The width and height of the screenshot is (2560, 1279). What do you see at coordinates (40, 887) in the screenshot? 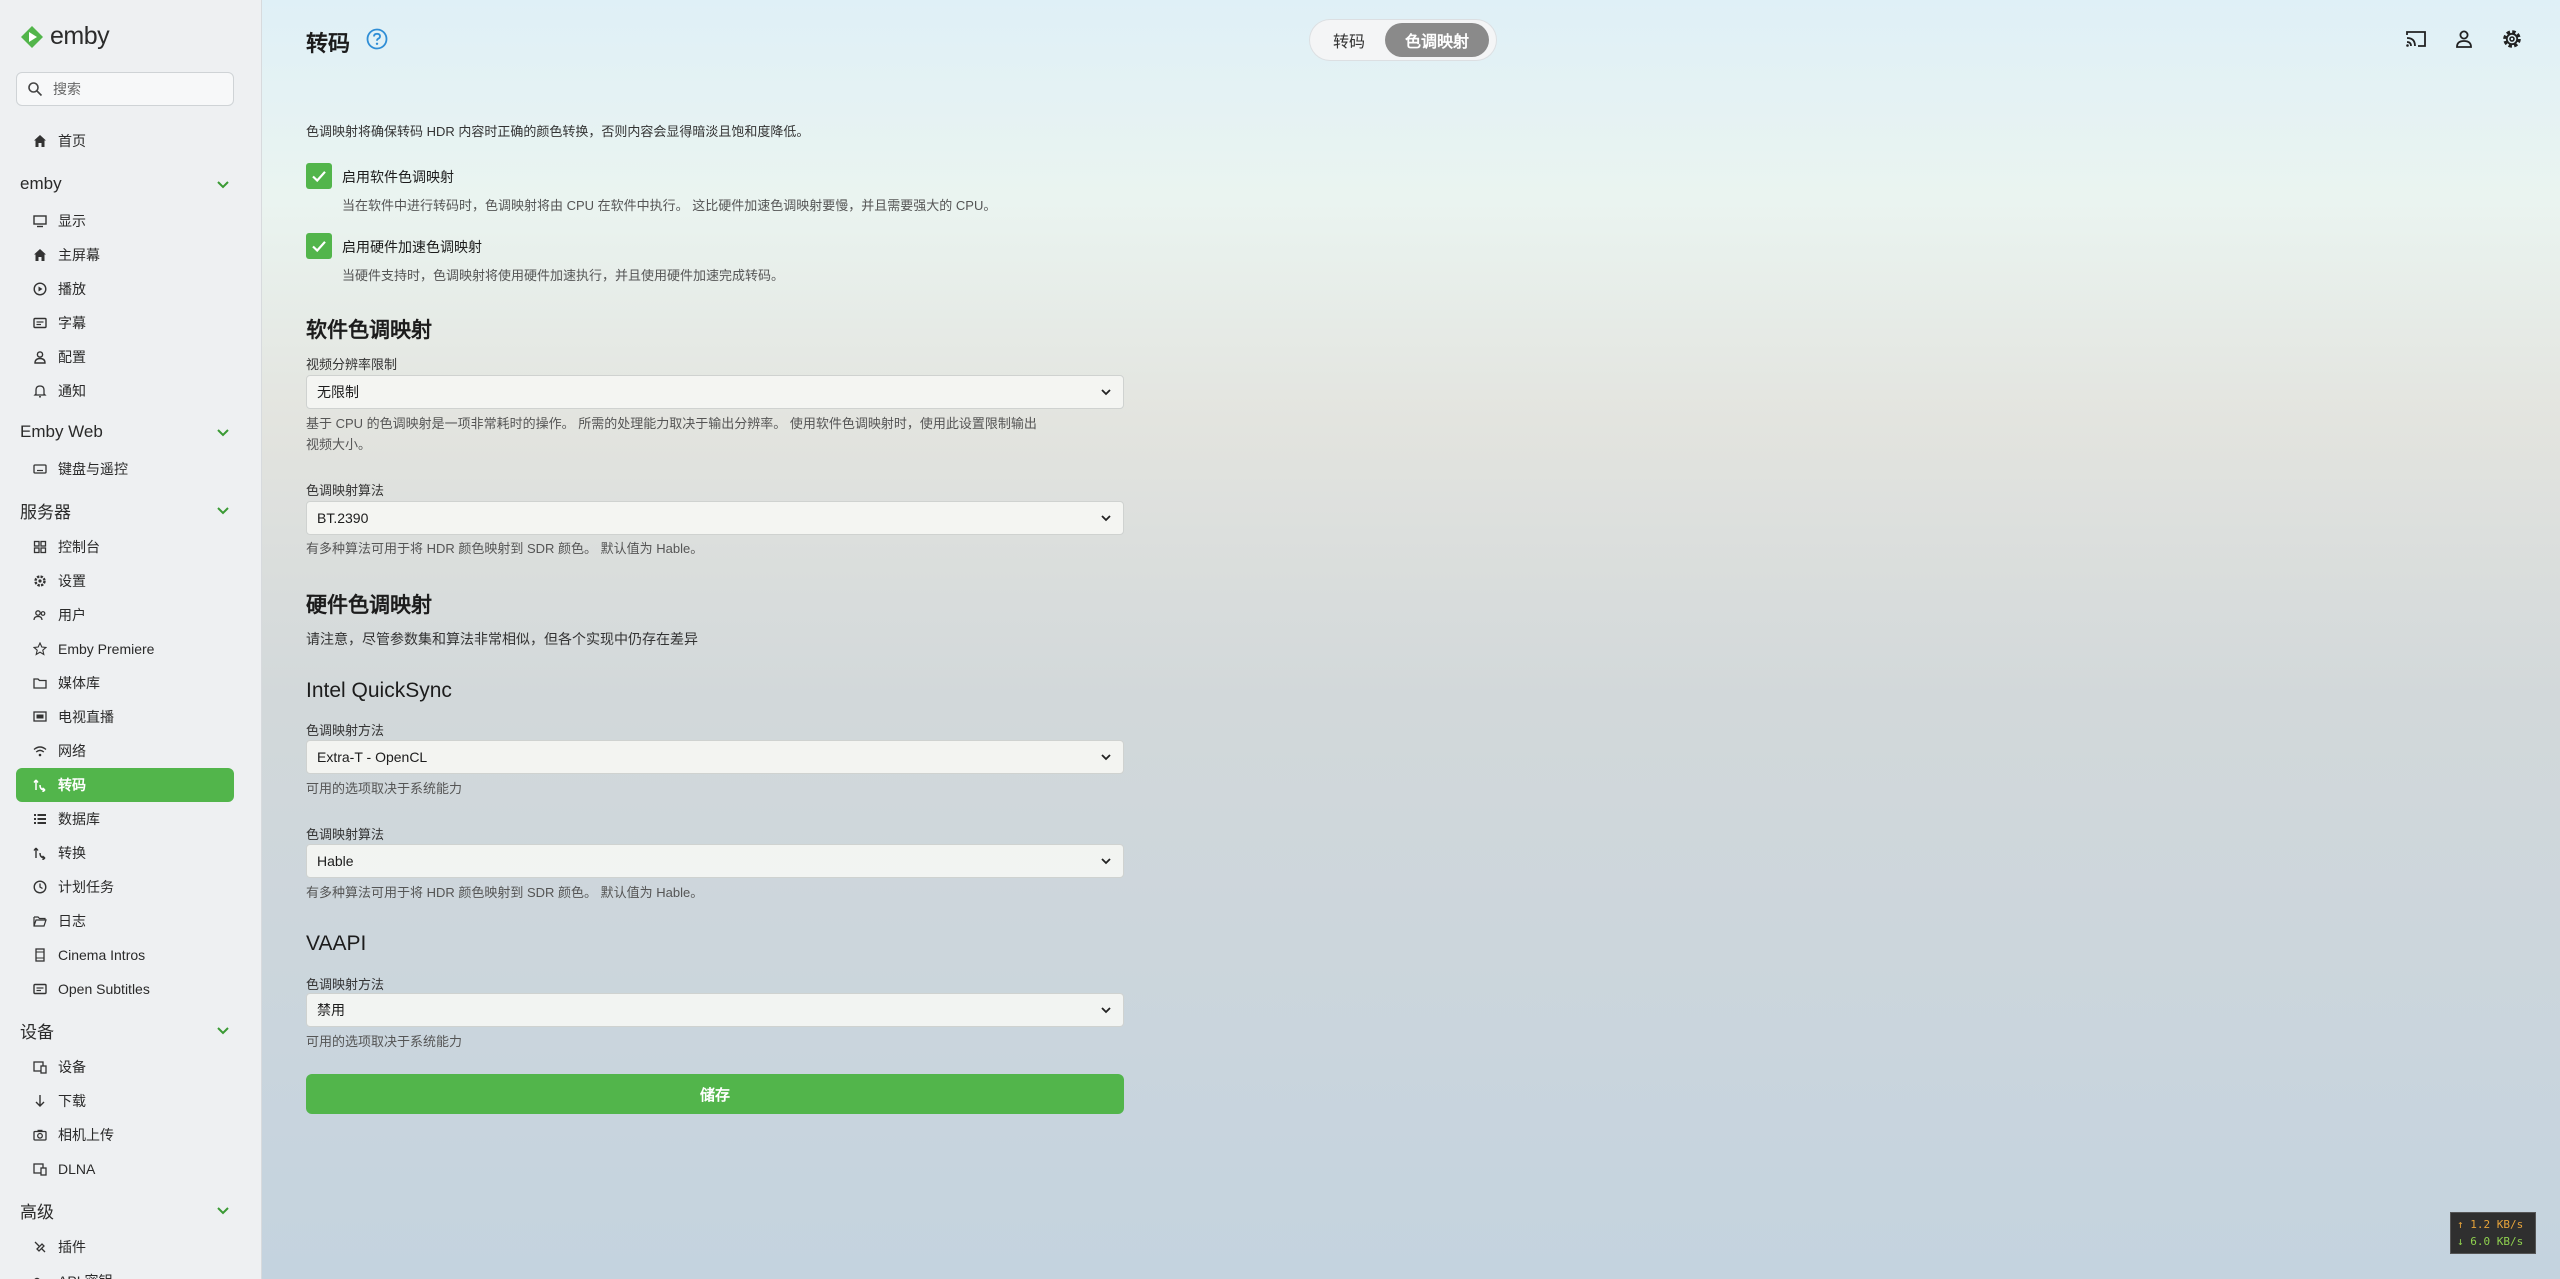
I see `clock-icon` at bounding box center [40, 887].